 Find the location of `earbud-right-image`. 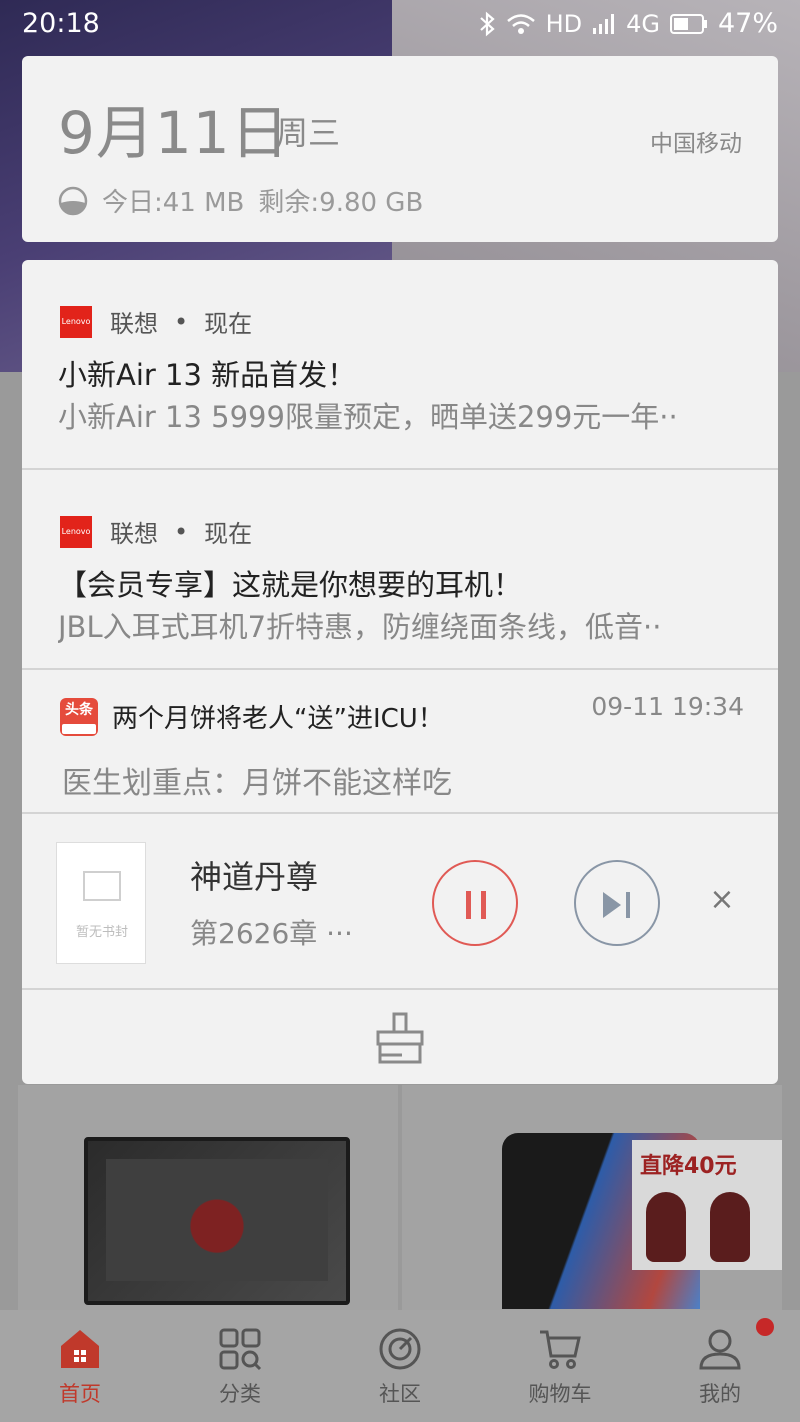

earbud-right-image is located at coordinates (730, 1227).